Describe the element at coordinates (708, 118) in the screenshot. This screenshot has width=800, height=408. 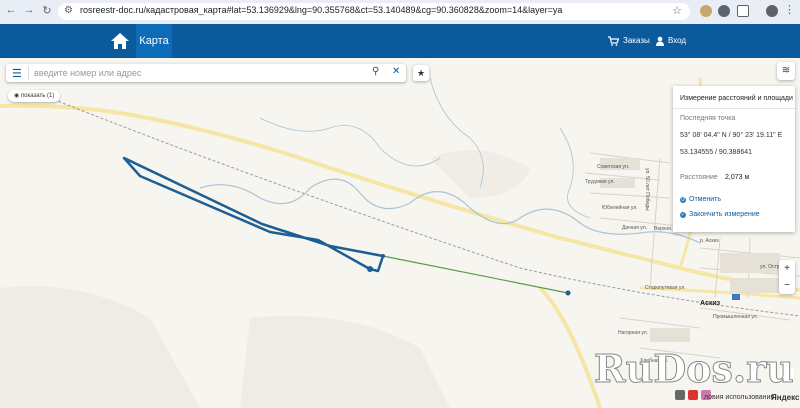
I see `last-point-label: Последняя точка` at that location.